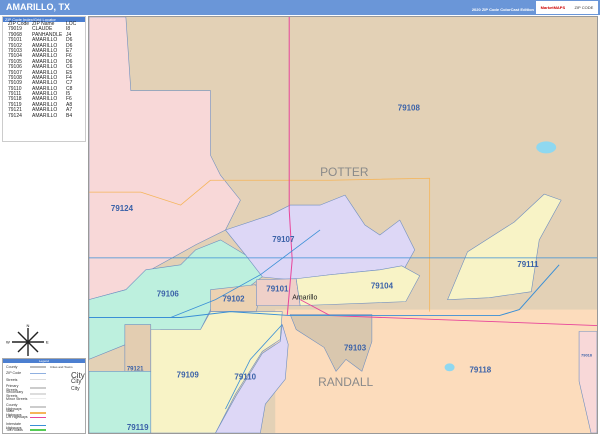 This screenshot has height=436, width=600. Describe the element at coordinates (27, 342) in the screenshot. I see `compass-rose-icon: N S E W` at that location.